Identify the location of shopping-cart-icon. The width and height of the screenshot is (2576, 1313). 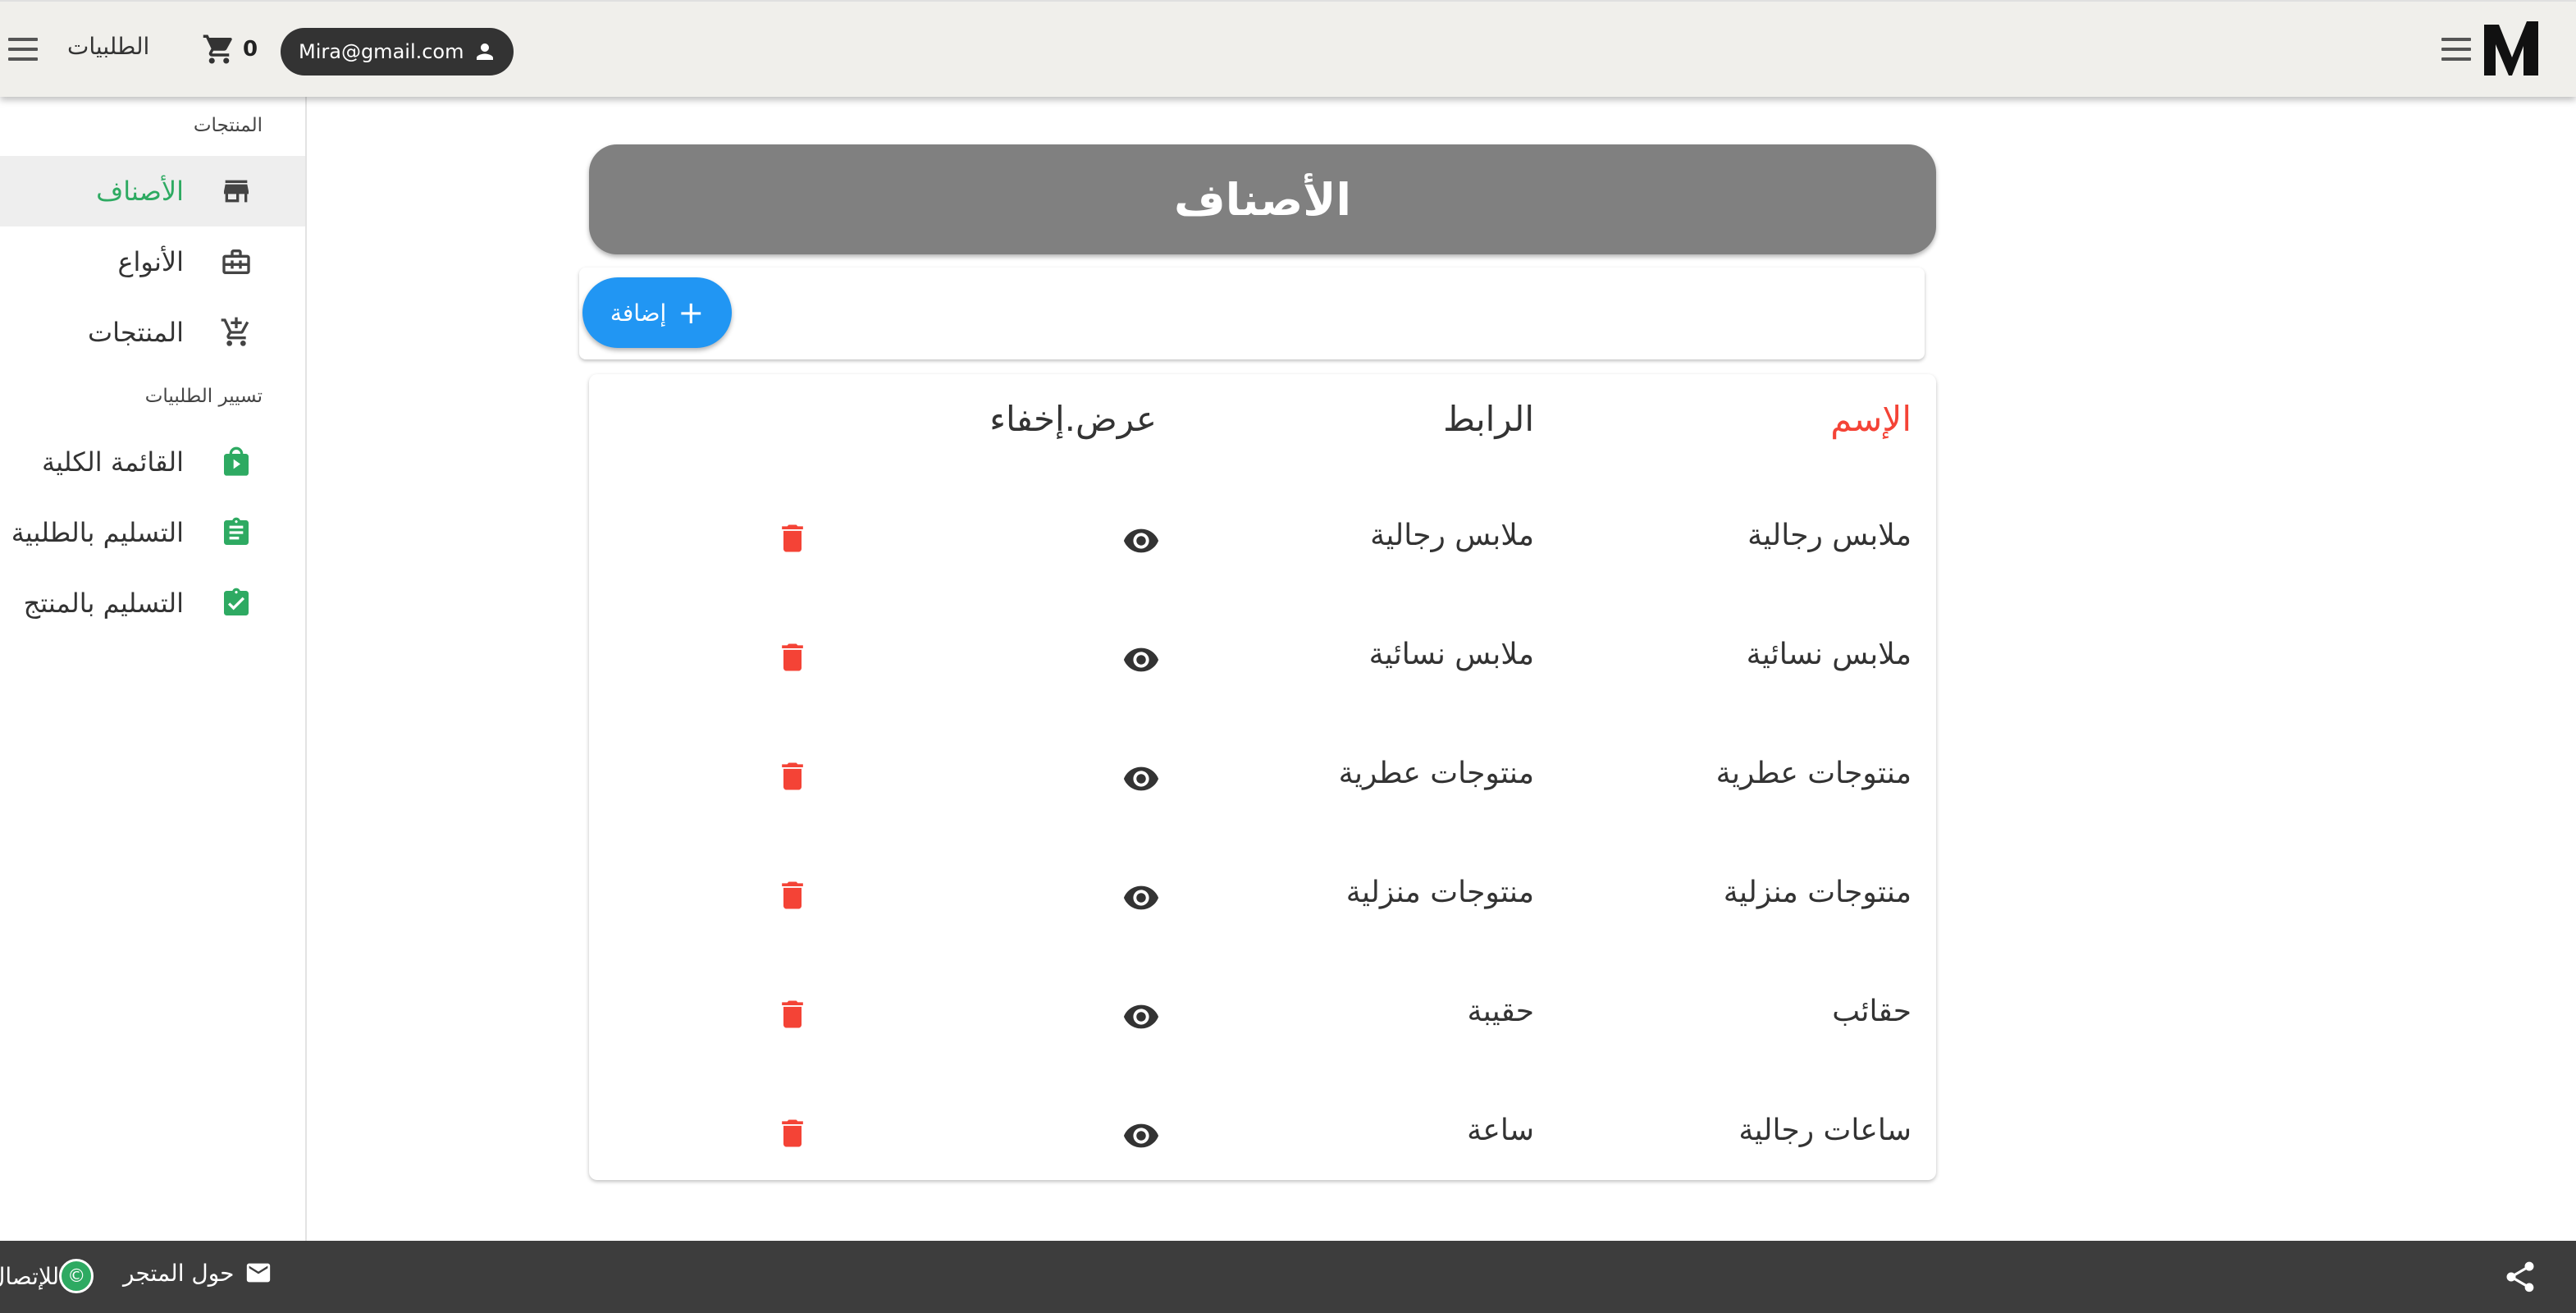
(218, 49).